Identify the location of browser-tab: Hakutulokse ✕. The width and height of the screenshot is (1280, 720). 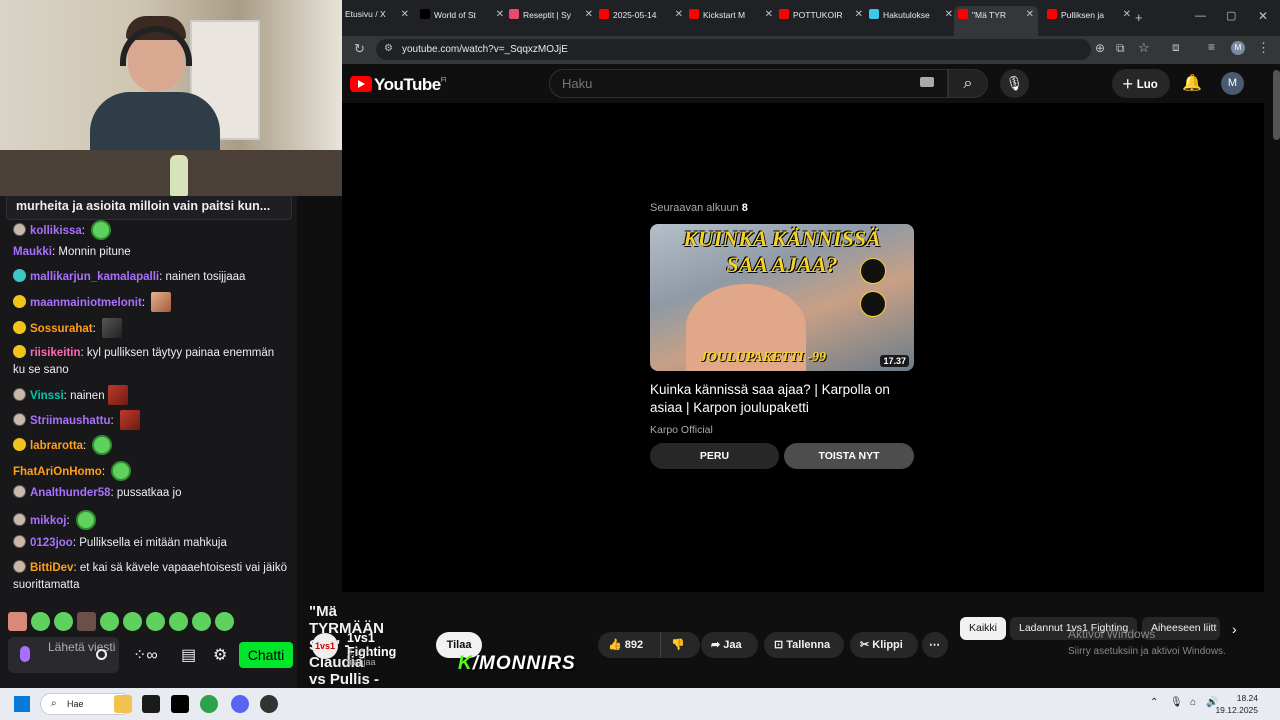
(911, 18).